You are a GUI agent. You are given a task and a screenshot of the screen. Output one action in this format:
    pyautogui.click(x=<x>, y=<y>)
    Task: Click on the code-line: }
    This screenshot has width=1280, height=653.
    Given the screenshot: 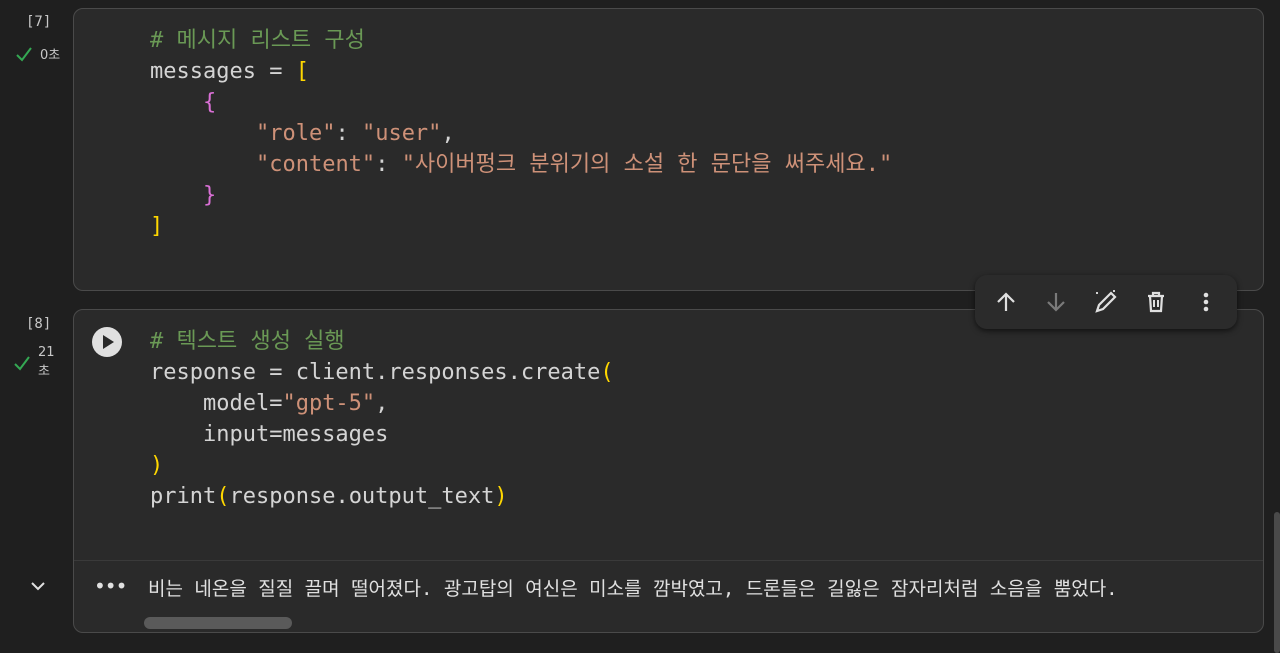 What is the action you would take?
    pyautogui.click(x=521, y=195)
    